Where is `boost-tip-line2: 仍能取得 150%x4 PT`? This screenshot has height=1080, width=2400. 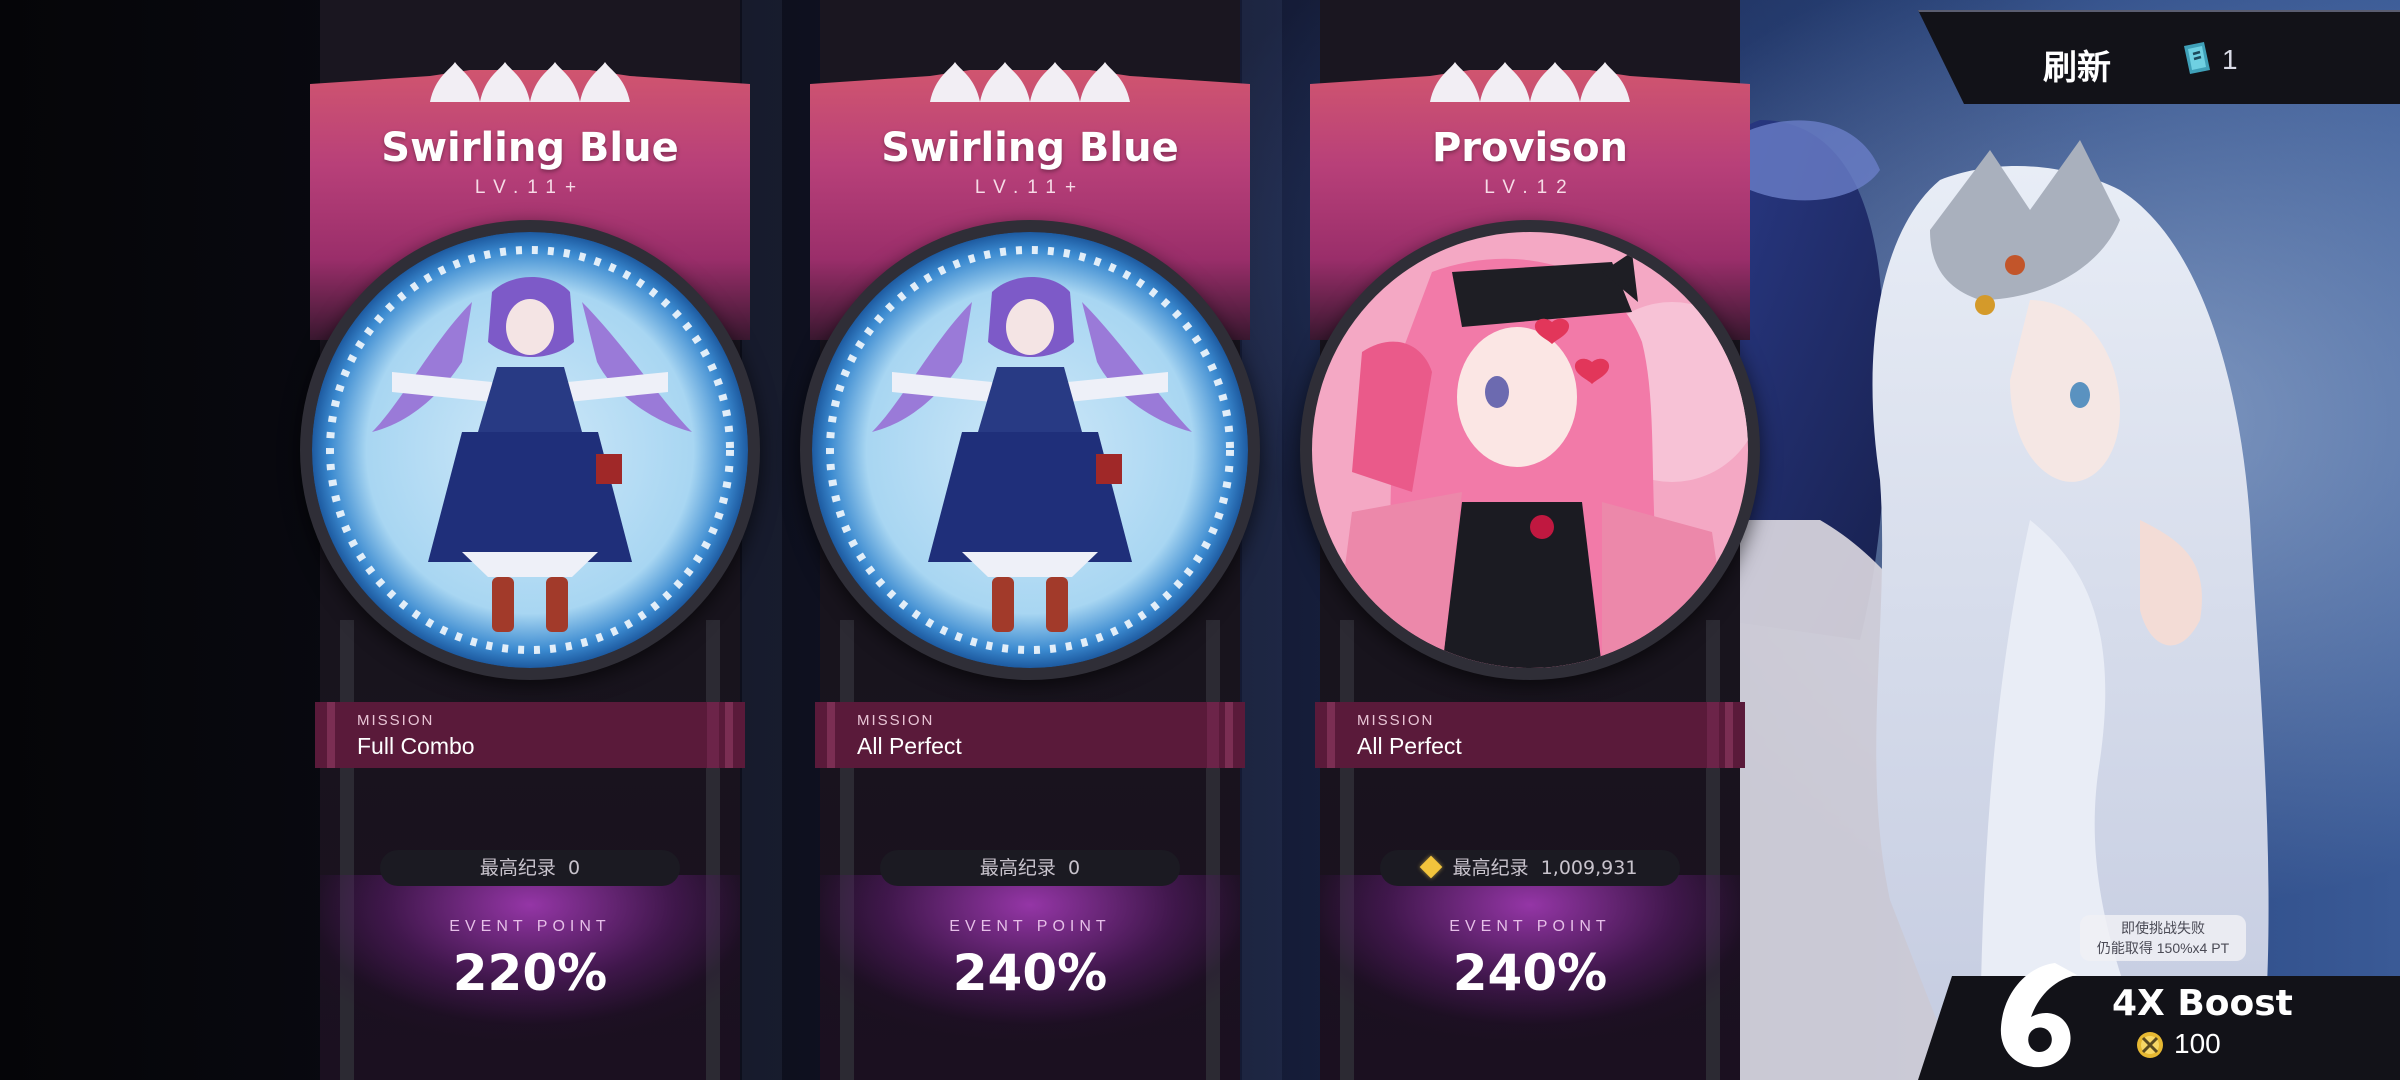 boost-tip-line2: 仍能取得 150%x4 PT is located at coordinates (2163, 948).